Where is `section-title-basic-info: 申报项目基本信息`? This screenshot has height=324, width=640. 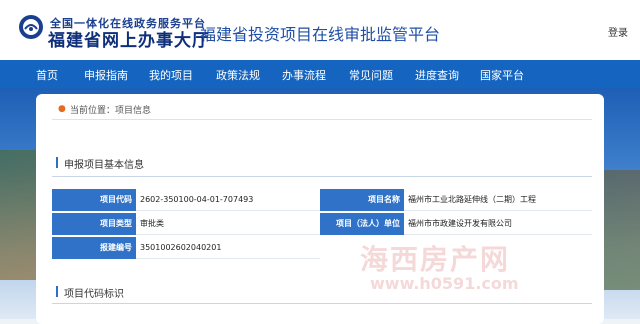
section-title-basic-info: 申报项目基本信息 is located at coordinates (104, 165).